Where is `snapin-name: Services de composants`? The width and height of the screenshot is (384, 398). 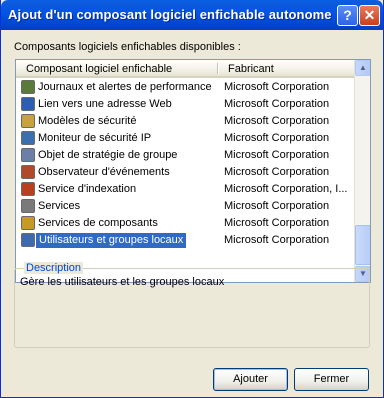 snapin-name: Services de composants is located at coordinates (98, 223).